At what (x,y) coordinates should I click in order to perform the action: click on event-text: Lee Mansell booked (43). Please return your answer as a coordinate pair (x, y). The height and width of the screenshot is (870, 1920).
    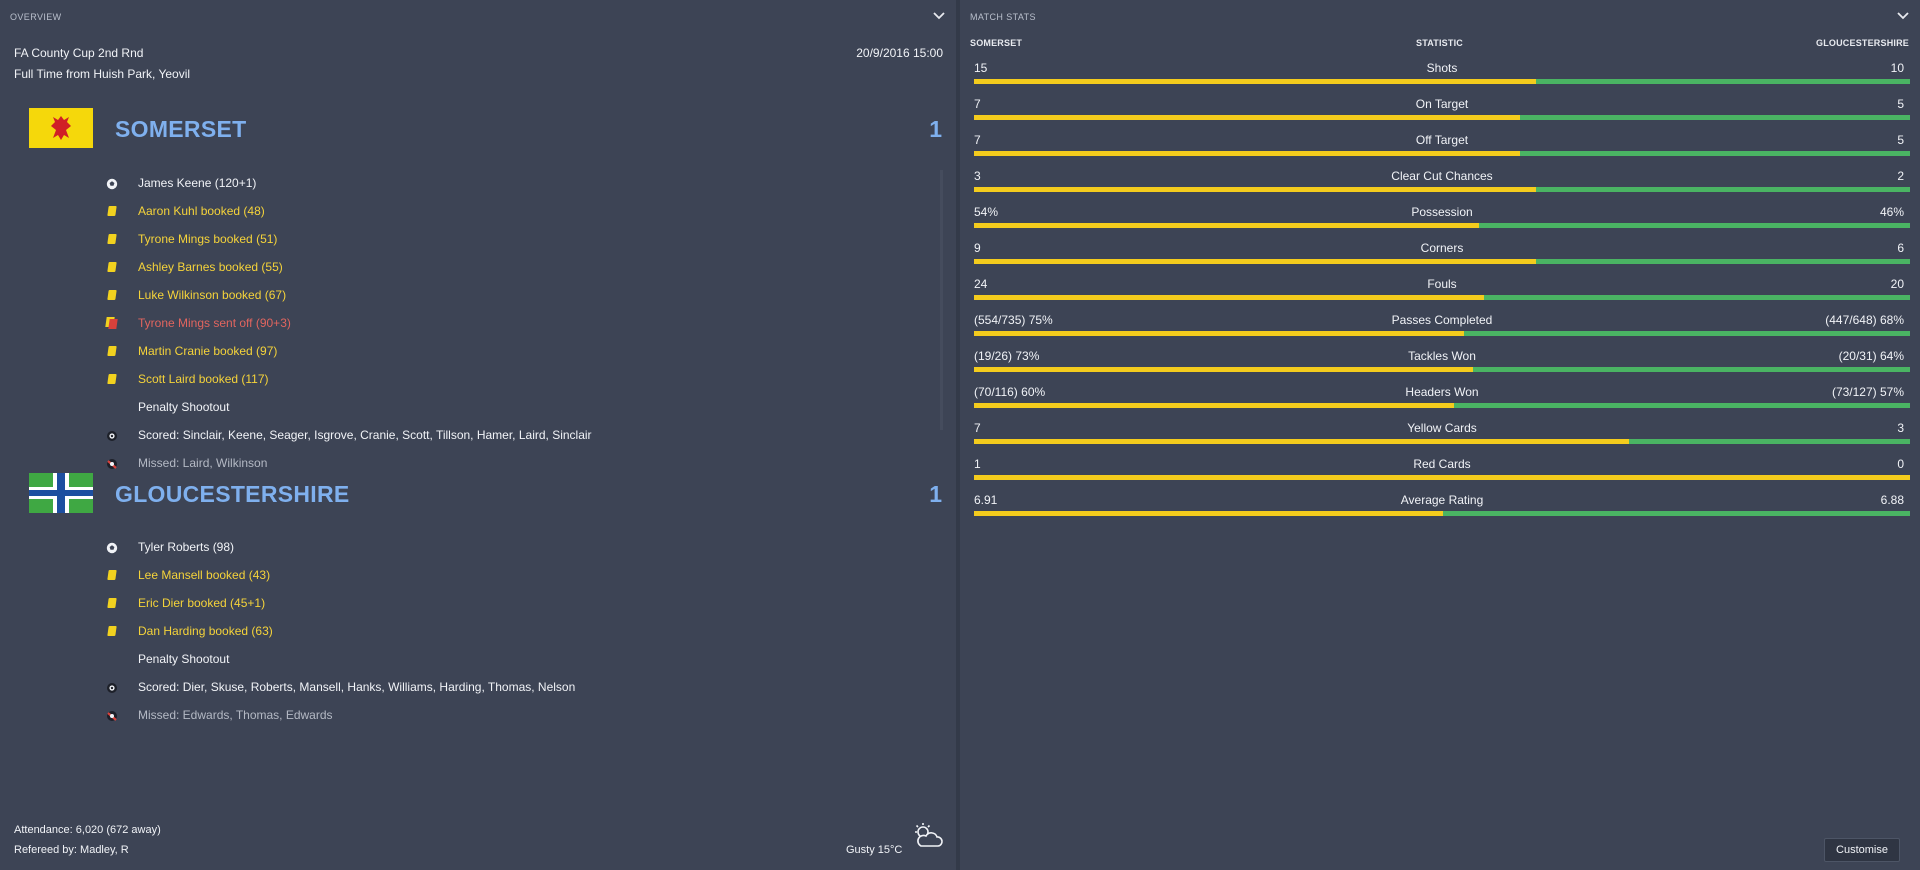
    Looking at the image, I should click on (204, 575).